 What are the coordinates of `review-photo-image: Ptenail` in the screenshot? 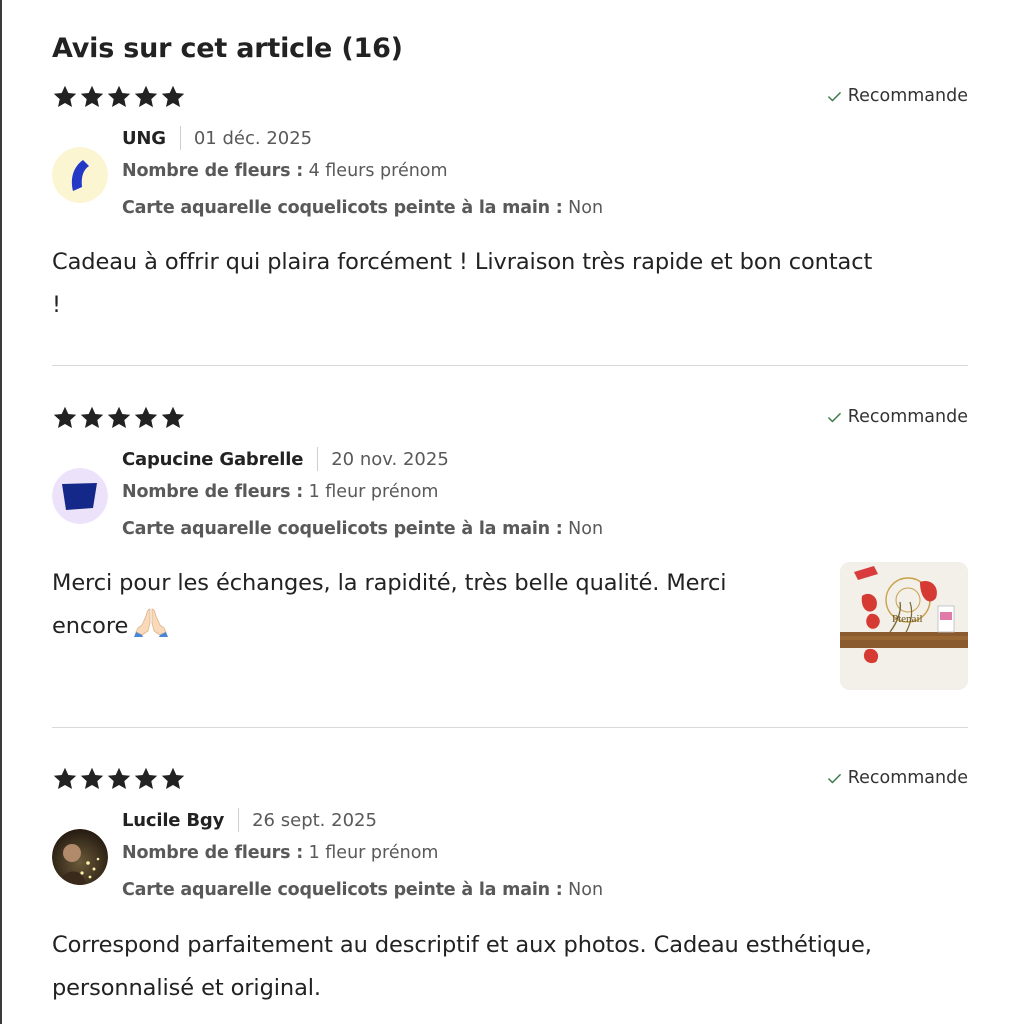 It's located at (904, 626).